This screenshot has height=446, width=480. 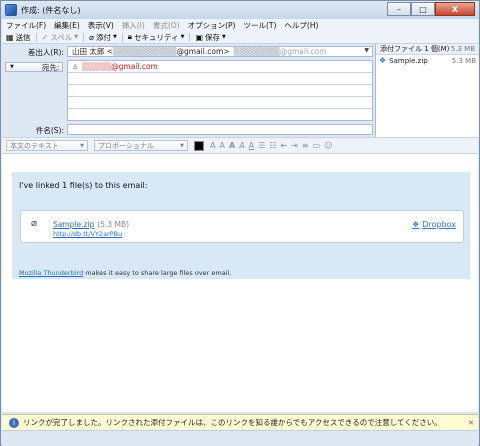 What do you see at coordinates (256, 51) in the screenshot?
I see `redacted-text: ▒▒▒▒▒▒▒▒` at bounding box center [256, 51].